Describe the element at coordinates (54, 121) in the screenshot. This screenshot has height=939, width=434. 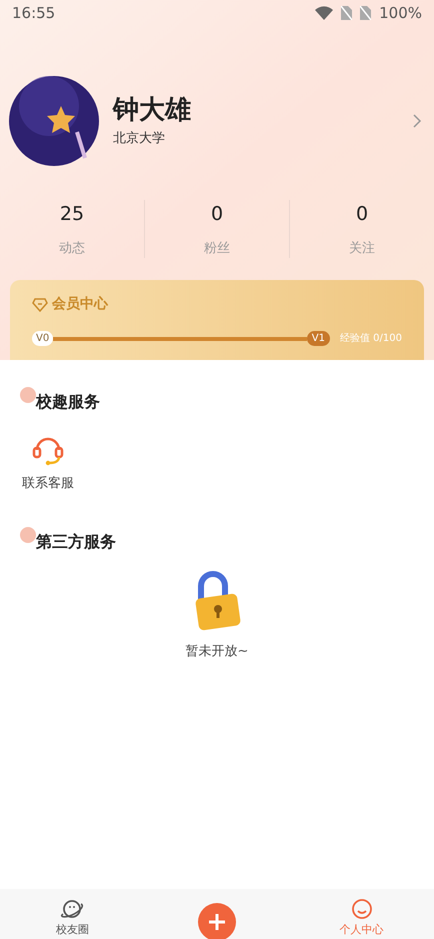
I see `avatar` at that location.